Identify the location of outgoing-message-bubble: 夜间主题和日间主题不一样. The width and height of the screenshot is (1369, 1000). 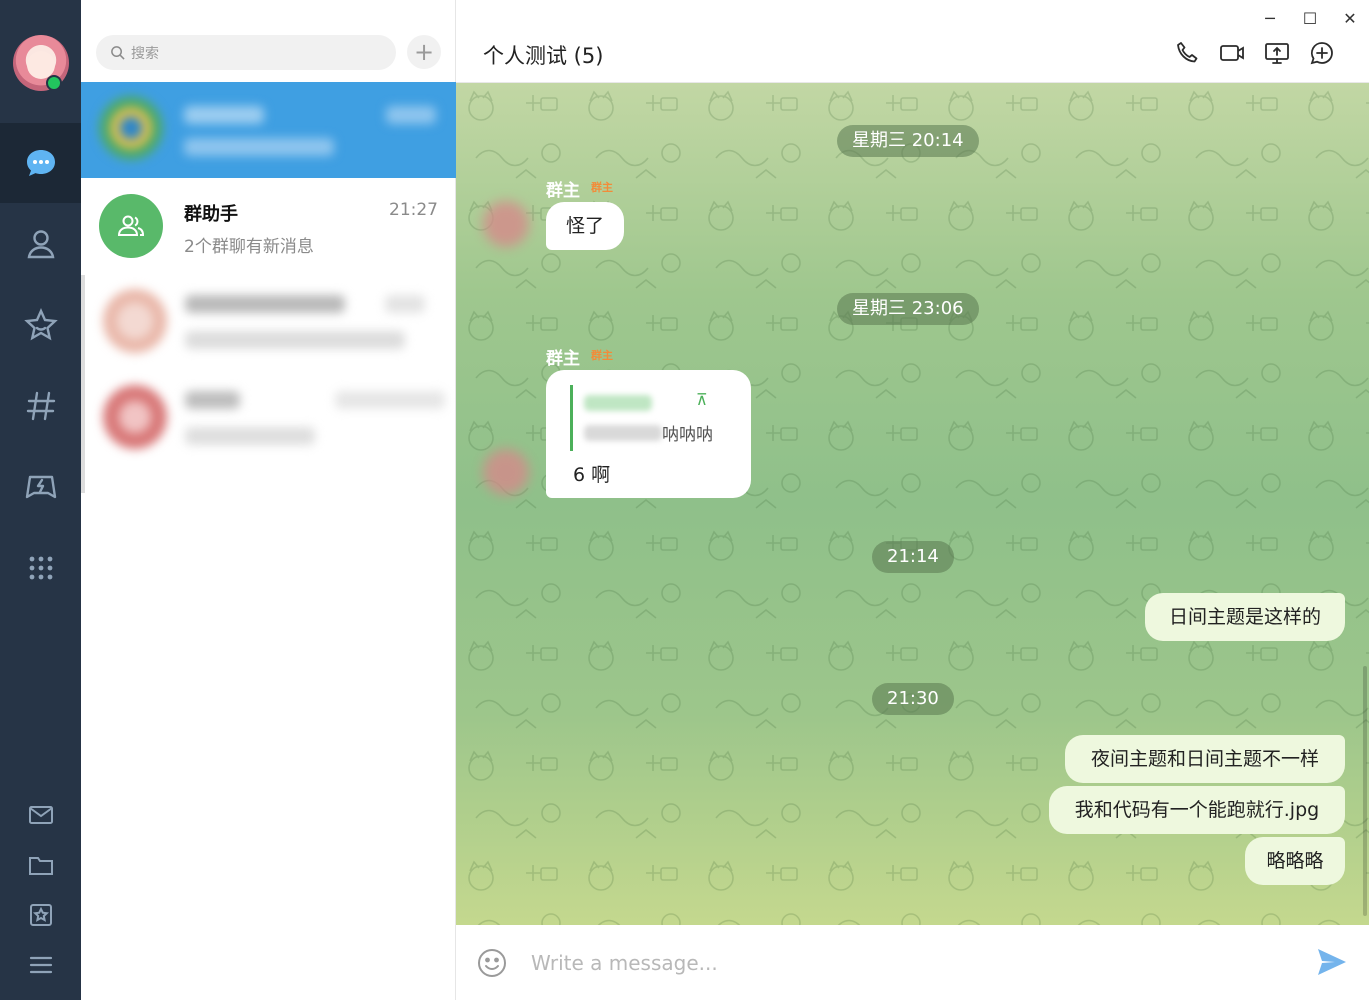
(1205, 759).